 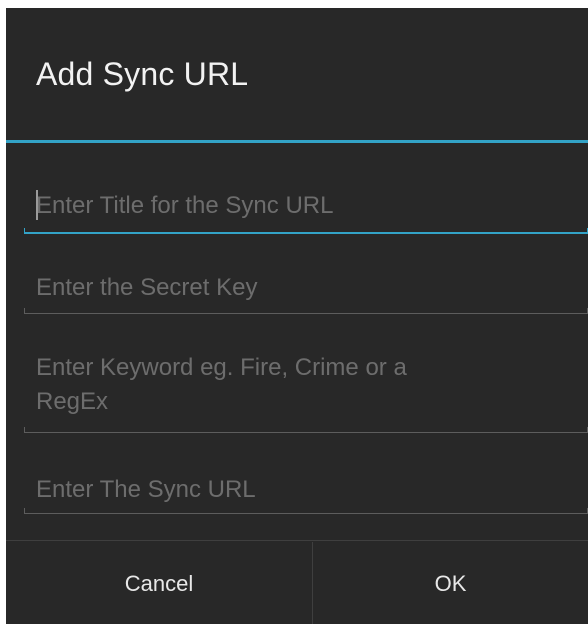 What do you see at coordinates (146, 489) in the screenshot?
I see `sync-url-field-placeholder: Enter The Sync URL` at bounding box center [146, 489].